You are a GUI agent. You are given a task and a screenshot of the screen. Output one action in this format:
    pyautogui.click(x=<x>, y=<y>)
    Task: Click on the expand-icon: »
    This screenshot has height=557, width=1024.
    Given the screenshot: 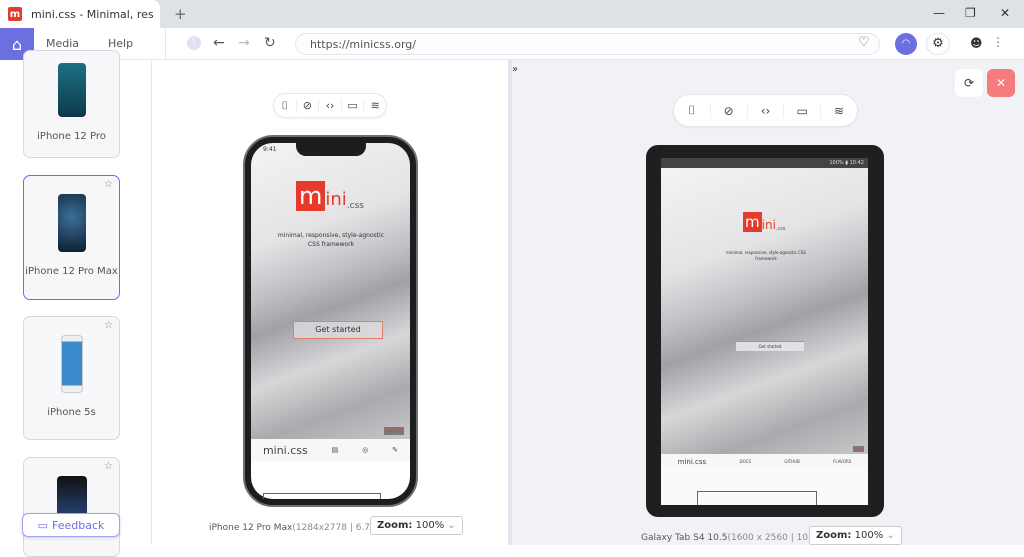 What is the action you would take?
    pyautogui.click(x=515, y=69)
    